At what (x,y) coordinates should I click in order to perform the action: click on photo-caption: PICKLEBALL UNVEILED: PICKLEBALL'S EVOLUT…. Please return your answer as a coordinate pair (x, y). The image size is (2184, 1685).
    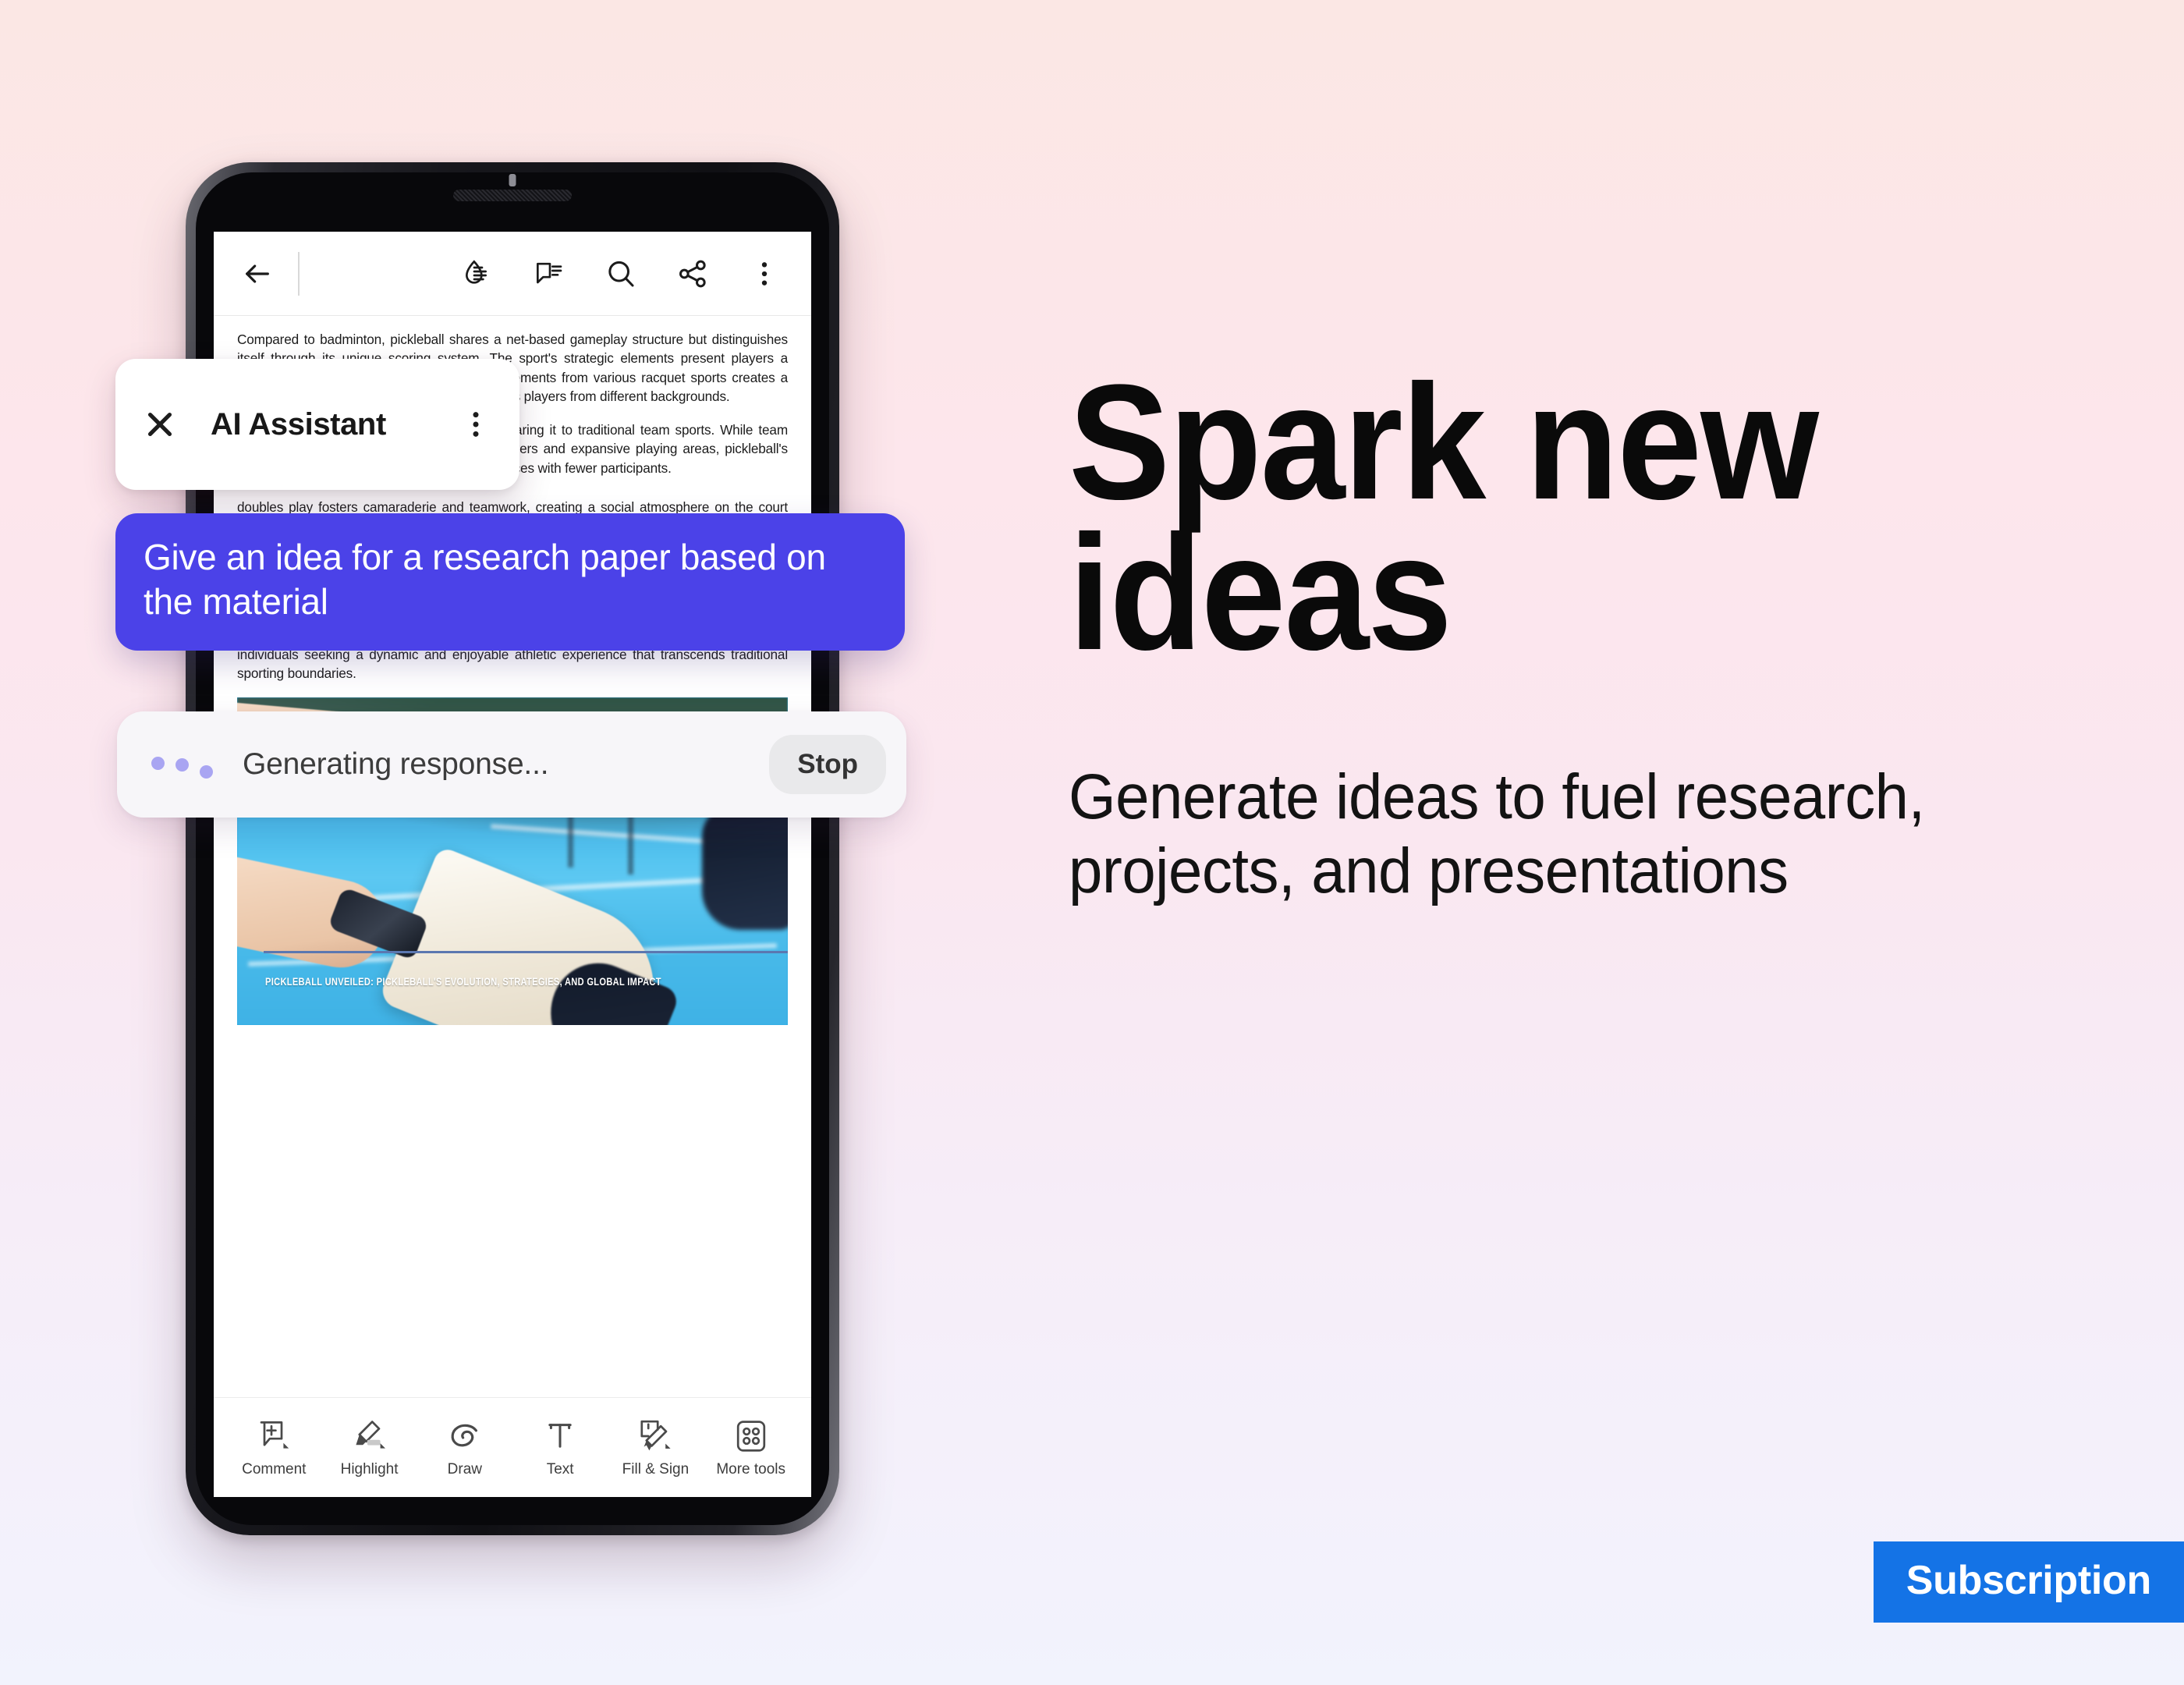
    Looking at the image, I should click on (463, 982).